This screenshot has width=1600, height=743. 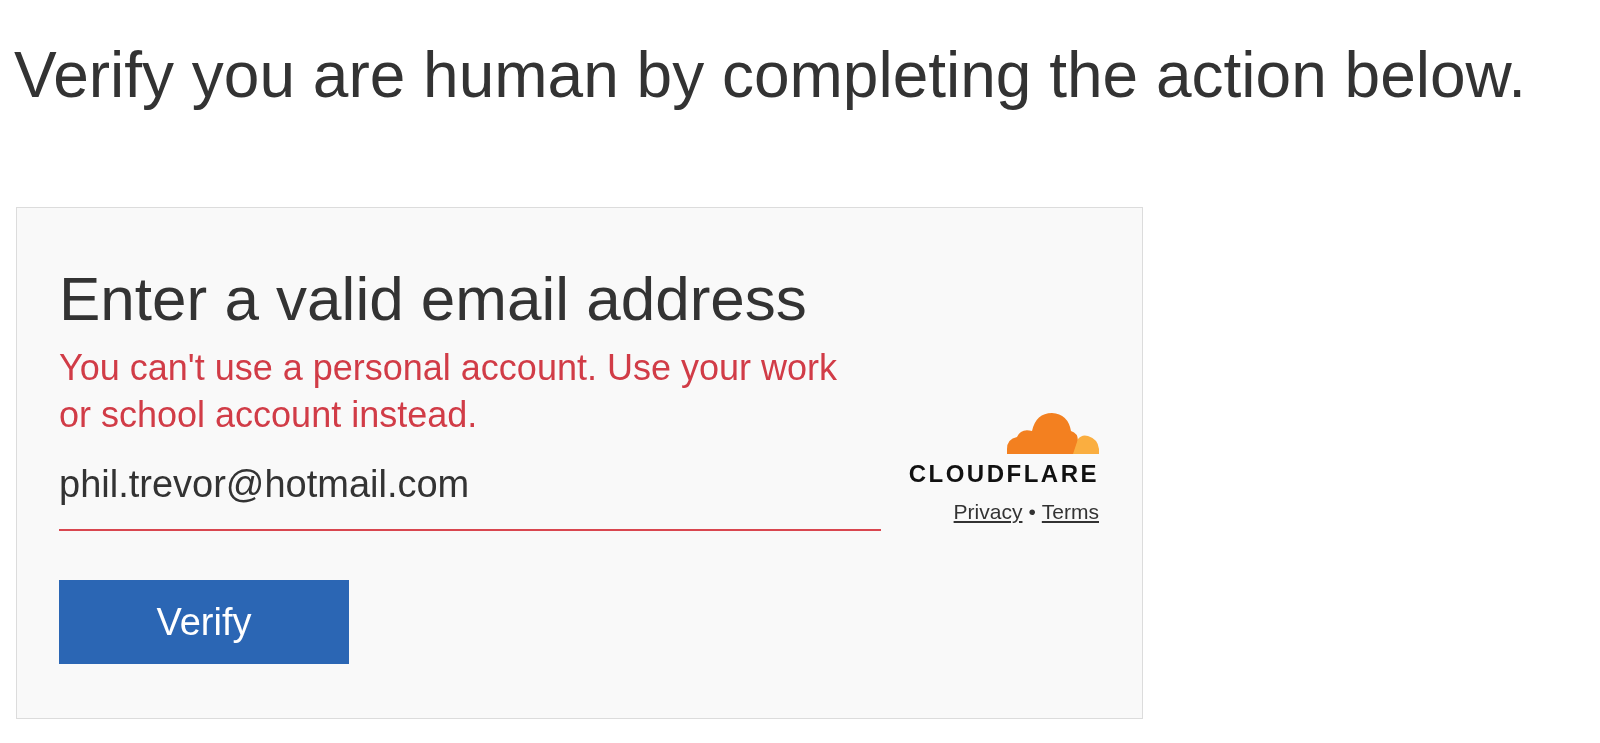 I want to click on email-input: phil.trevor@hotmail.com, so click(x=470, y=495).